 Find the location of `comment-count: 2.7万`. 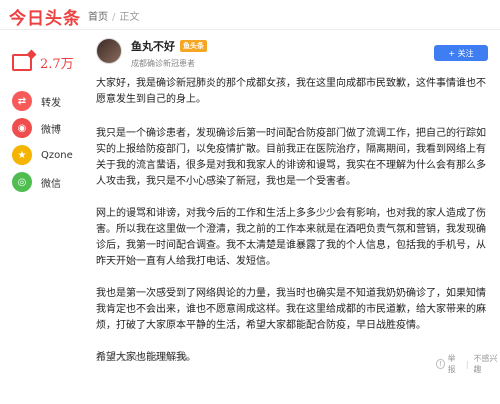

comment-count: 2.7万 is located at coordinates (57, 64).